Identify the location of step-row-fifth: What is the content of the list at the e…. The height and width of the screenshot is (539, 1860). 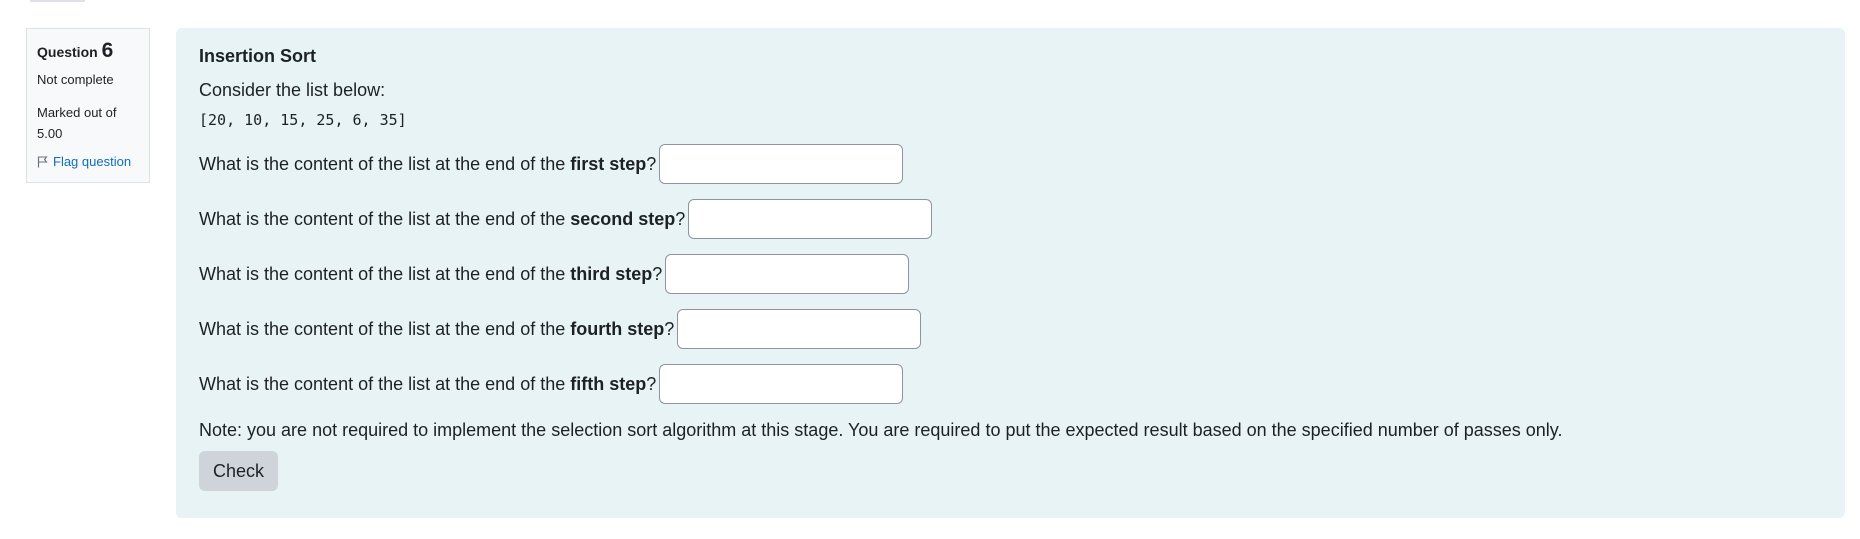
(1010, 384).